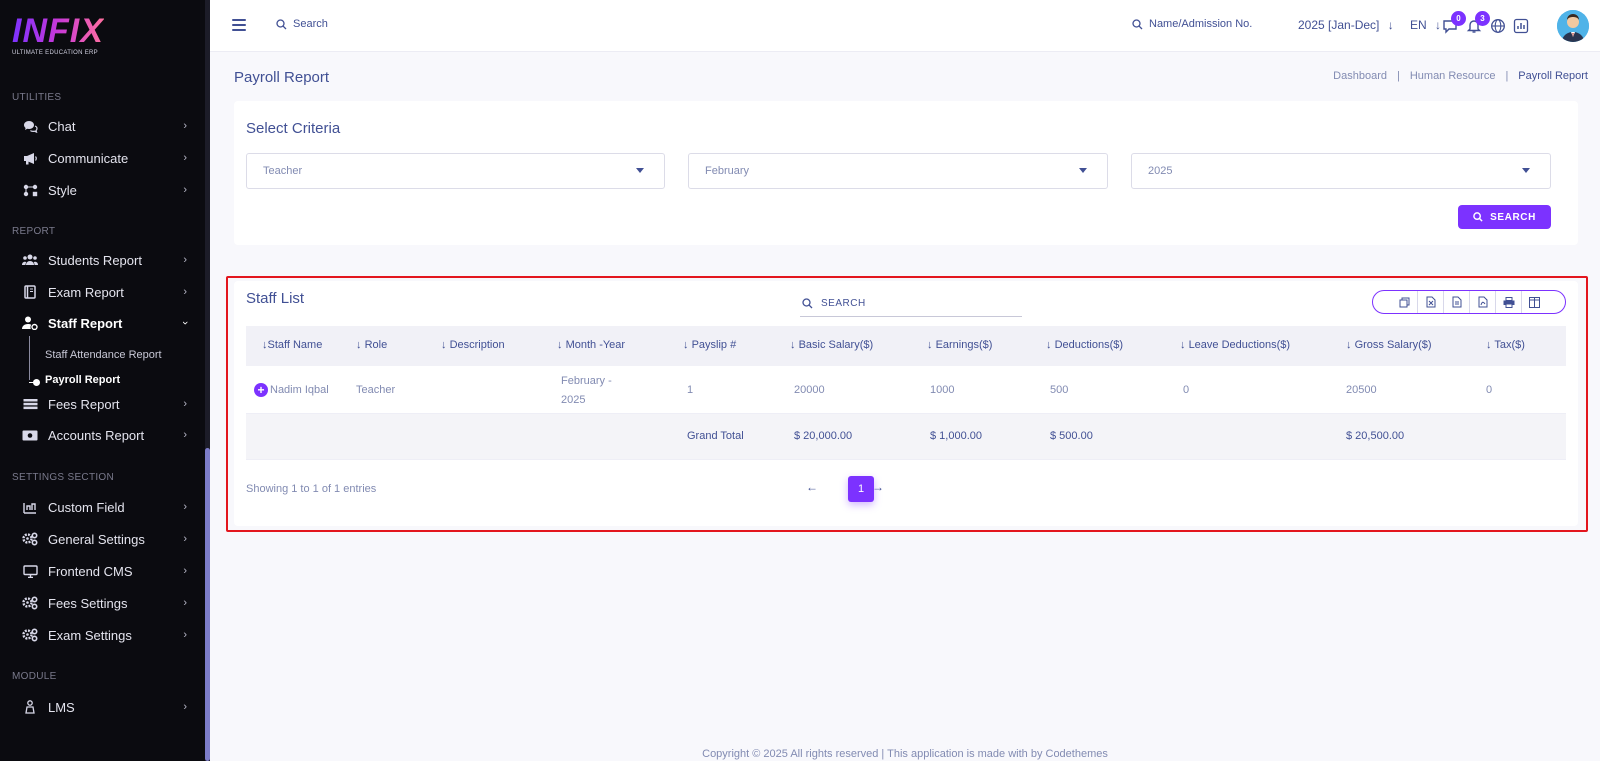  I want to click on col-month-year: ↓ Month -Year, so click(591, 345).